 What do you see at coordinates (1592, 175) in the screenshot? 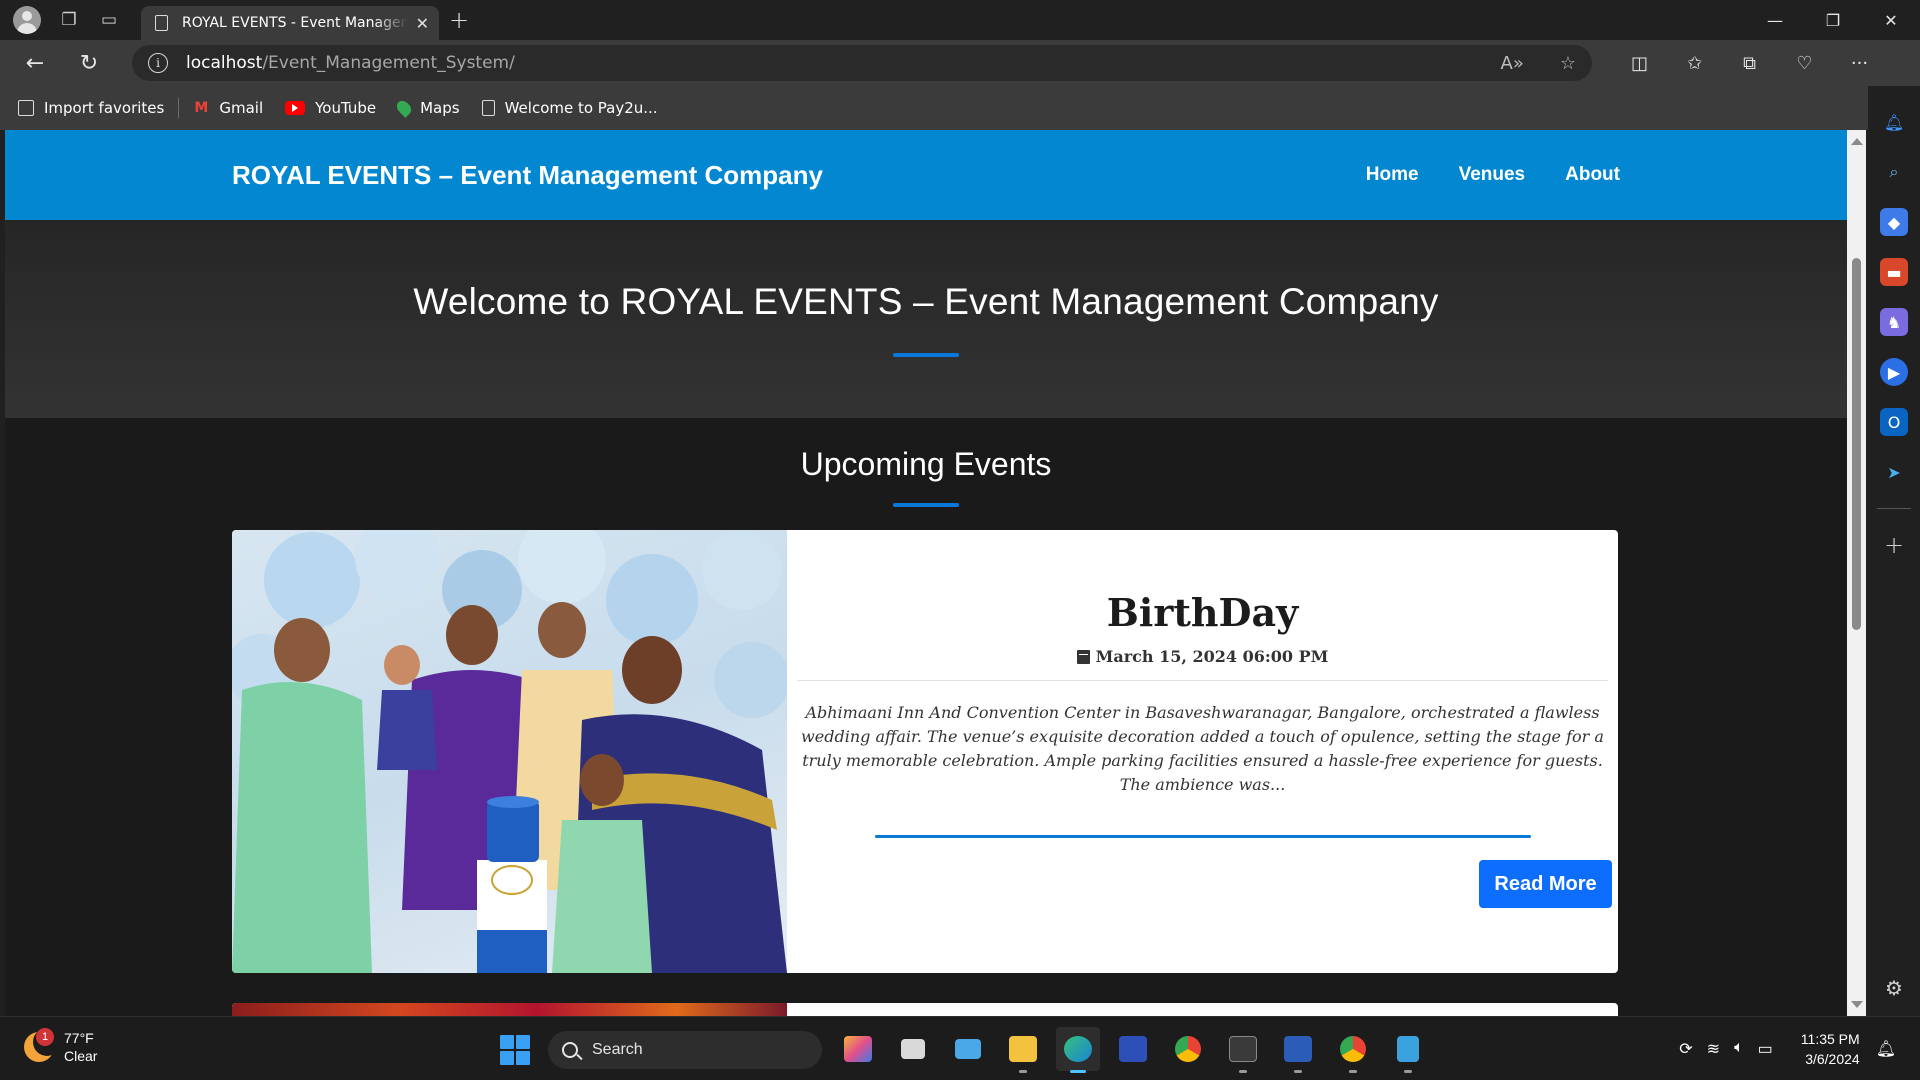
I see `nav-about: About` at bounding box center [1592, 175].